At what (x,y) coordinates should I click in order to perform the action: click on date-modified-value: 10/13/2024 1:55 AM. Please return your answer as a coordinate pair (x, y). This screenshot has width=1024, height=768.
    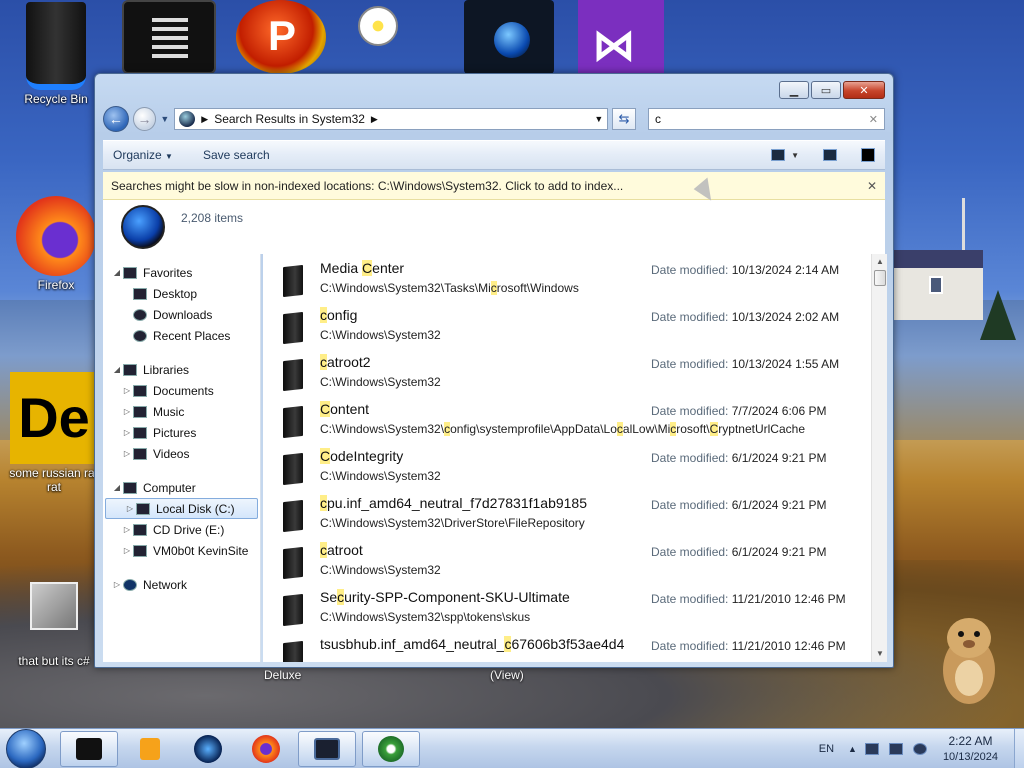
    Looking at the image, I should click on (785, 364).